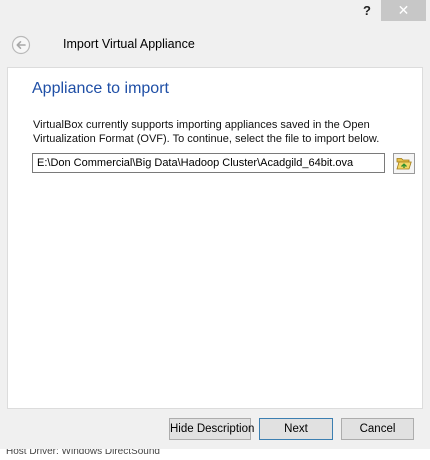 The image size is (430, 460). What do you see at coordinates (367, 11) in the screenshot?
I see `help-button: ?` at bounding box center [367, 11].